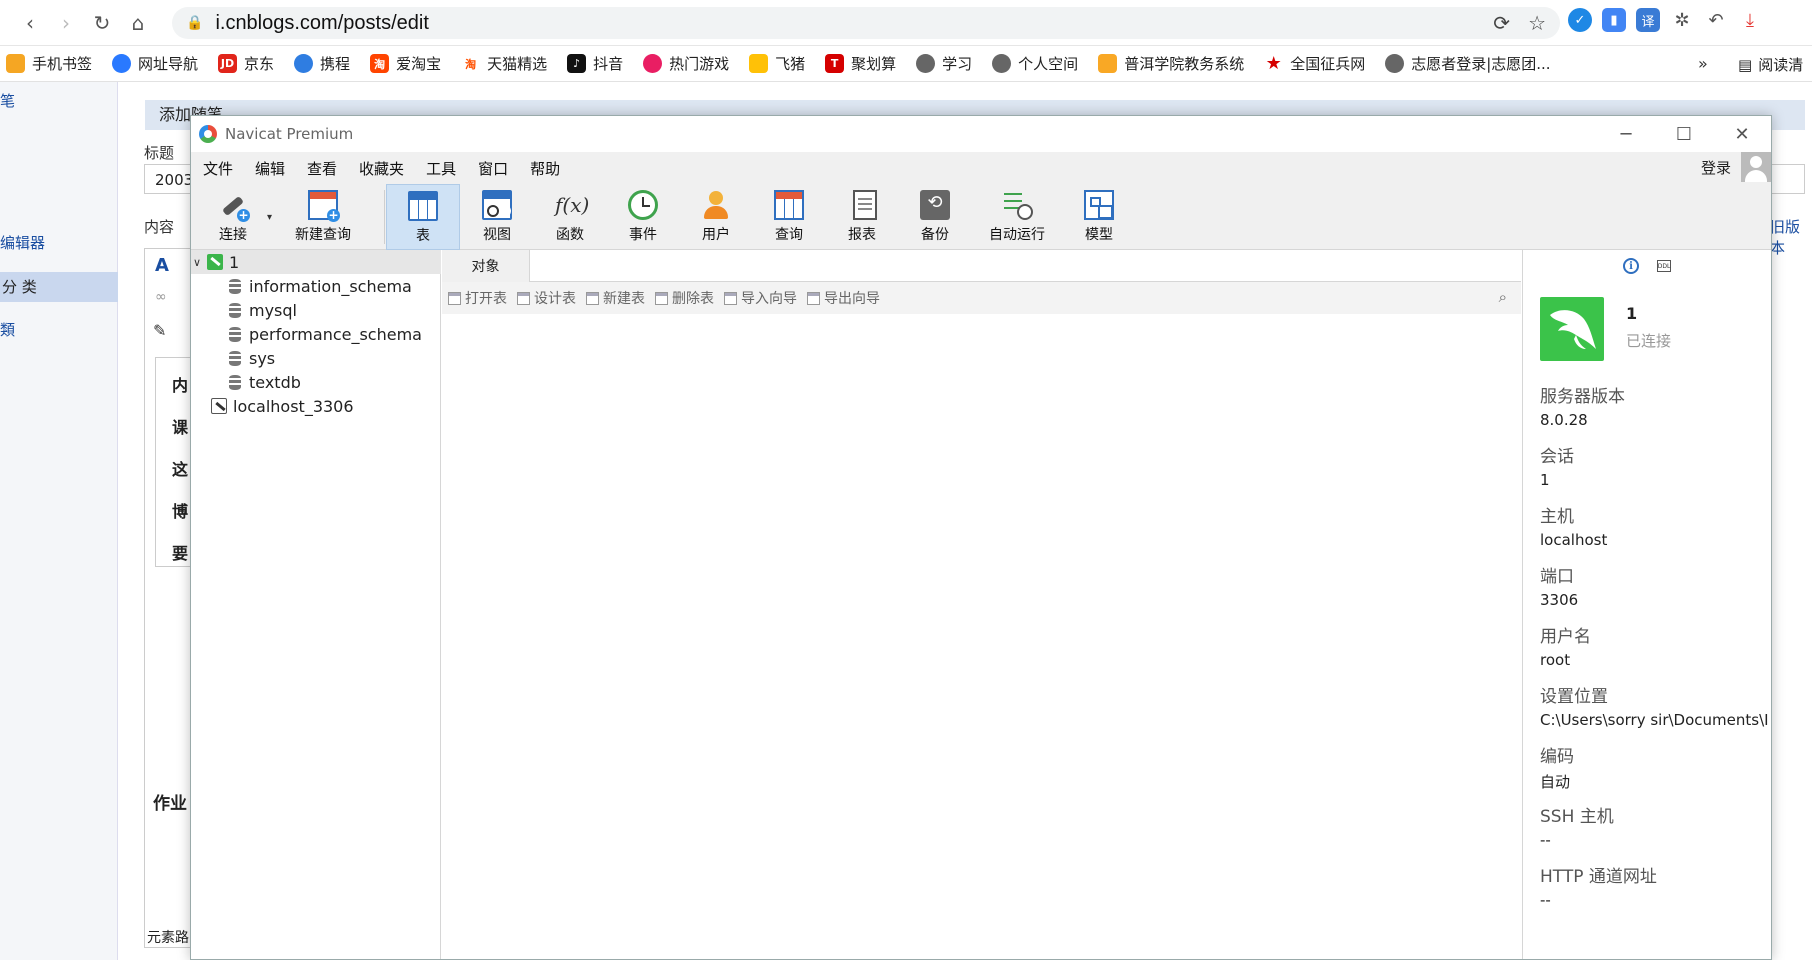  Describe the element at coordinates (30, 23) in the screenshot. I see `back-icon: ‹` at that location.